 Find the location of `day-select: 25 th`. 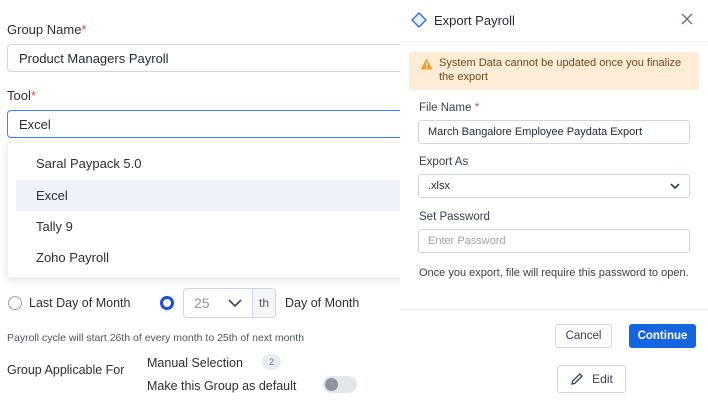

day-select: 25 th is located at coordinates (229, 303).